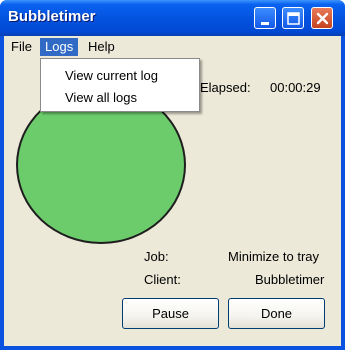  What do you see at coordinates (274, 256) in the screenshot?
I see `job-value: Minimize to tray` at bounding box center [274, 256].